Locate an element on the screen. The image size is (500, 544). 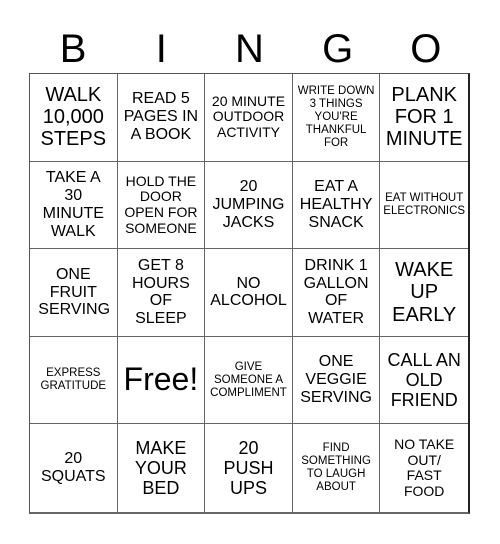
header-letter-b: B is located at coordinates (73, 49).